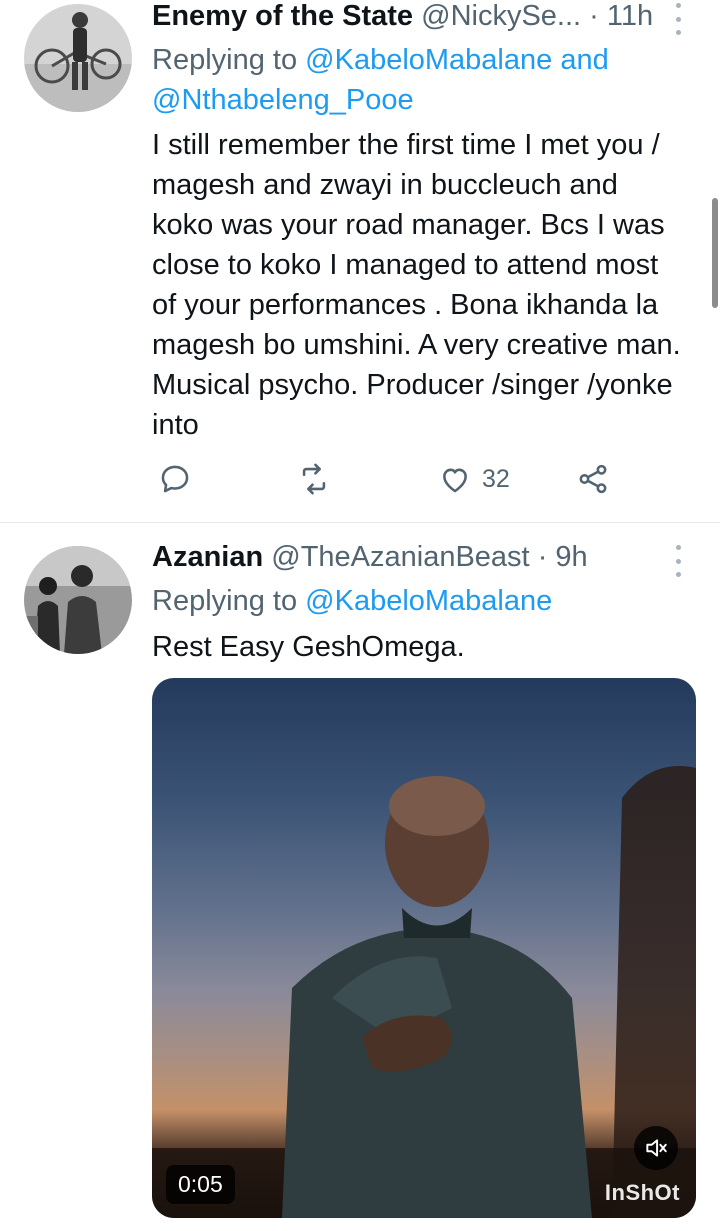 The width and height of the screenshot is (720, 1231). What do you see at coordinates (385, 185) in the screenshot?
I see `tweet-text-line: magesh and zwayi in buccleuch and` at bounding box center [385, 185].